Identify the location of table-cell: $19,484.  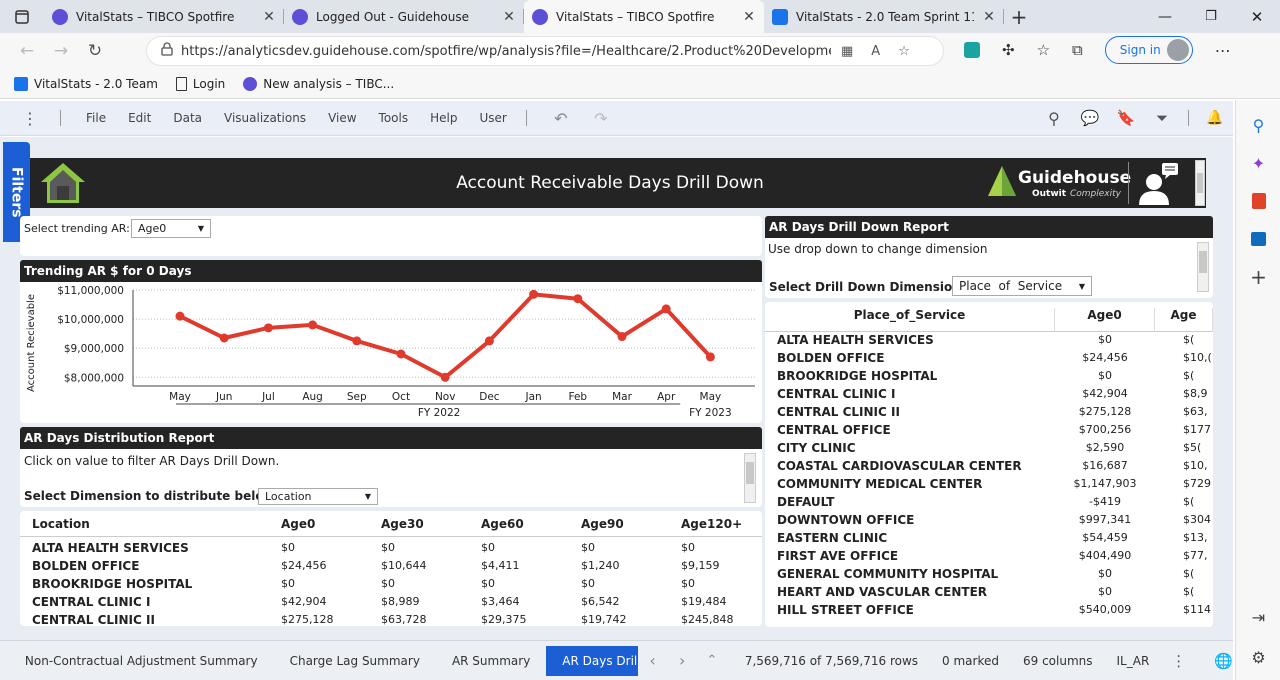
(704, 601).